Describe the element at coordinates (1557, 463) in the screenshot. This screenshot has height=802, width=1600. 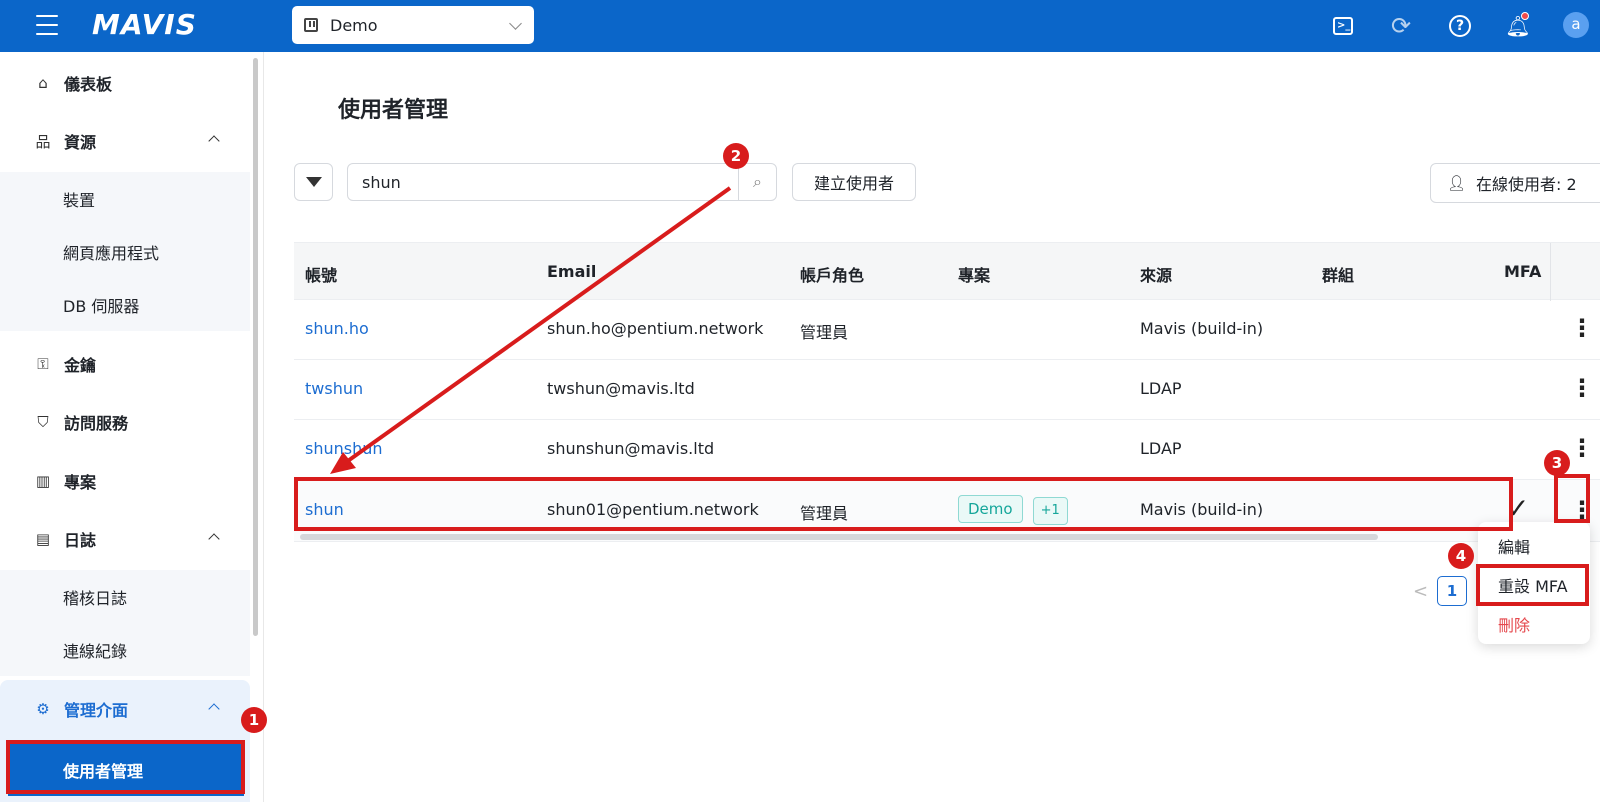
I see `step-badge-3: 3` at that location.